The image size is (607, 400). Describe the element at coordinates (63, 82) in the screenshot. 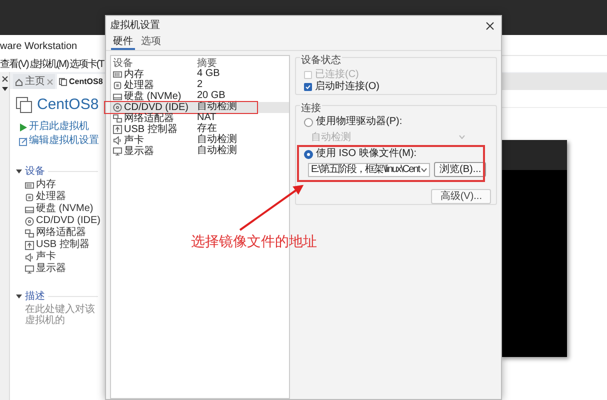

I see `window-icon` at that location.